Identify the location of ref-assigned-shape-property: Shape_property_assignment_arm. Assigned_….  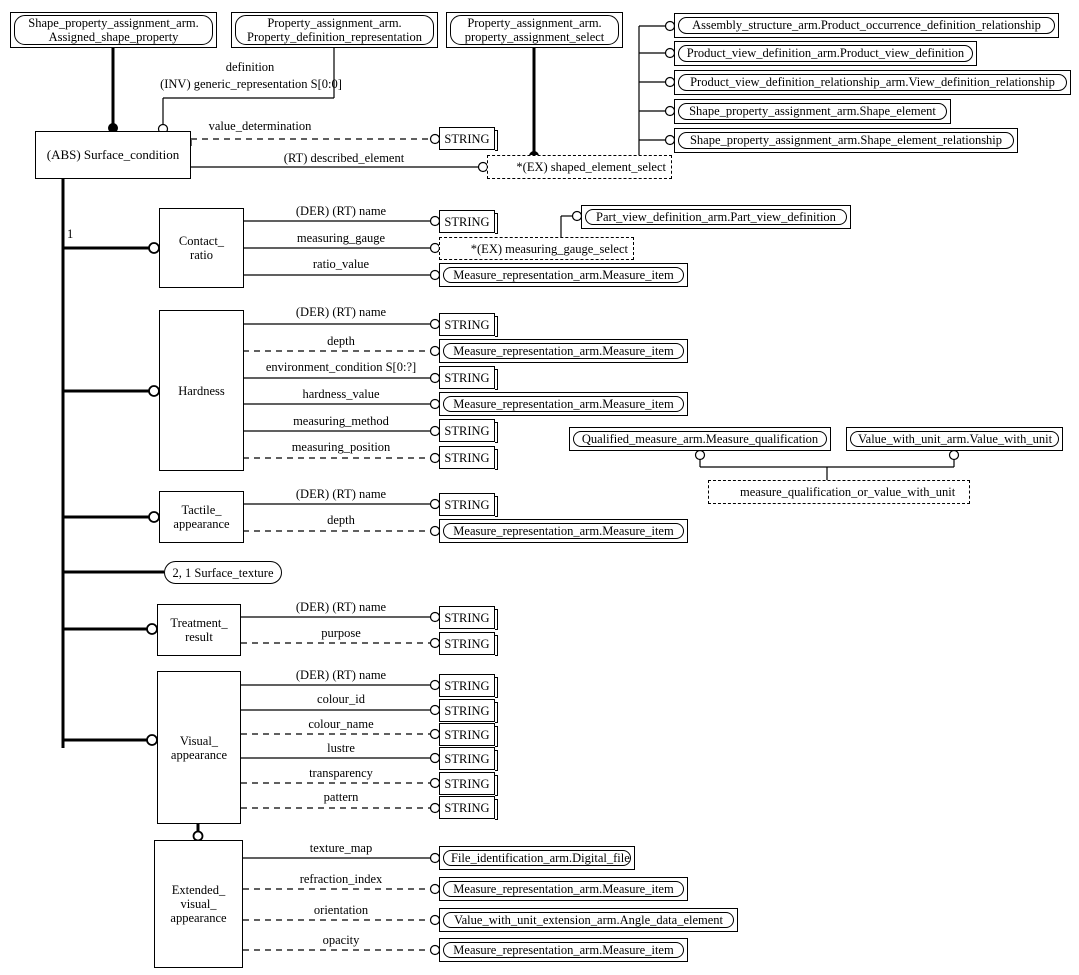
(113, 30).